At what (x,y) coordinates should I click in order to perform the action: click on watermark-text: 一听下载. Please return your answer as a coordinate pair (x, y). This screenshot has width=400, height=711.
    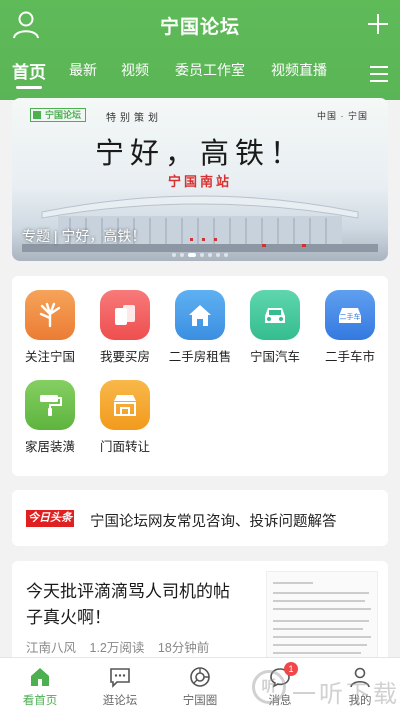
    Looking at the image, I should click on (346, 694).